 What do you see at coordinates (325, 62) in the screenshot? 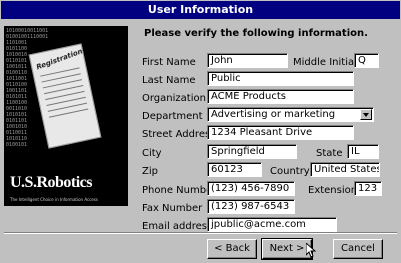
I see `middle-initial-label: Middle Initial` at bounding box center [325, 62].